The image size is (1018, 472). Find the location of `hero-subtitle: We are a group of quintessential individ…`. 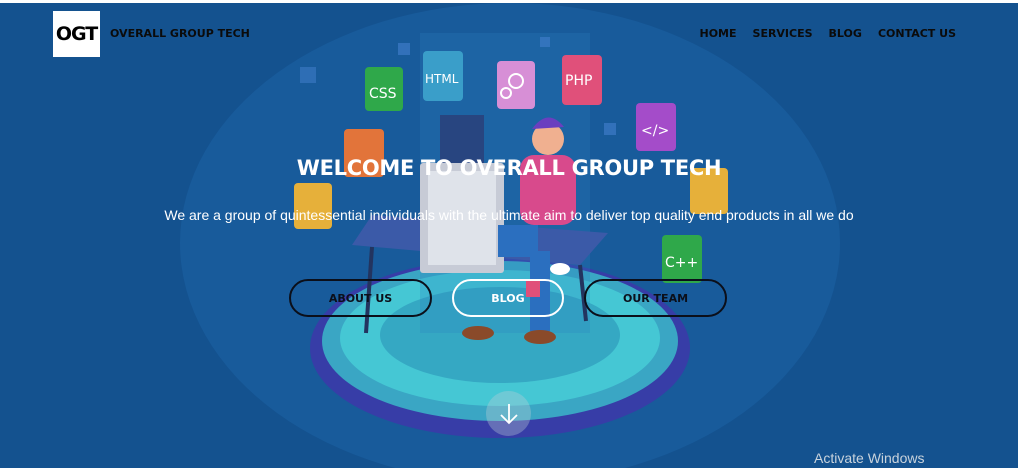

hero-subtitle: We are a group of quintessential individ… is located at coordinates (509, 215).